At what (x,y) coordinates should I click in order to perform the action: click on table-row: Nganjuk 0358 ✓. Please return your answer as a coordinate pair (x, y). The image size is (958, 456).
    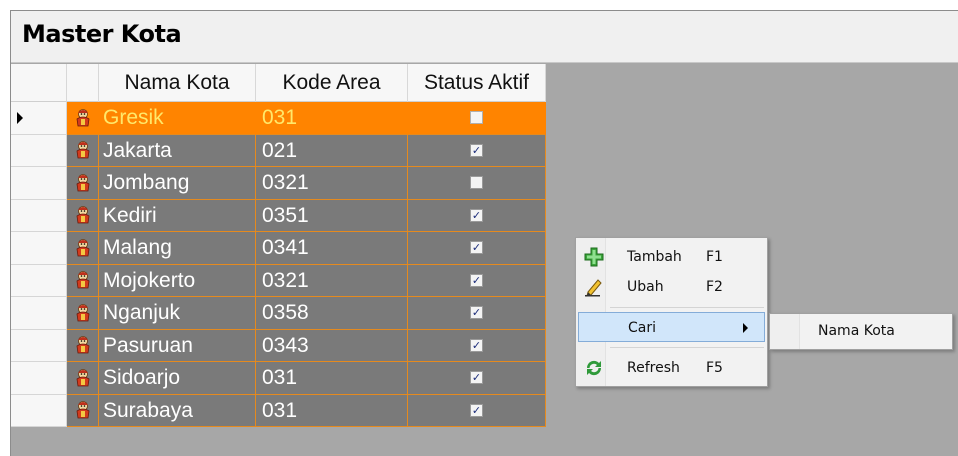
    Looking at the image, I should click on (278, 313).